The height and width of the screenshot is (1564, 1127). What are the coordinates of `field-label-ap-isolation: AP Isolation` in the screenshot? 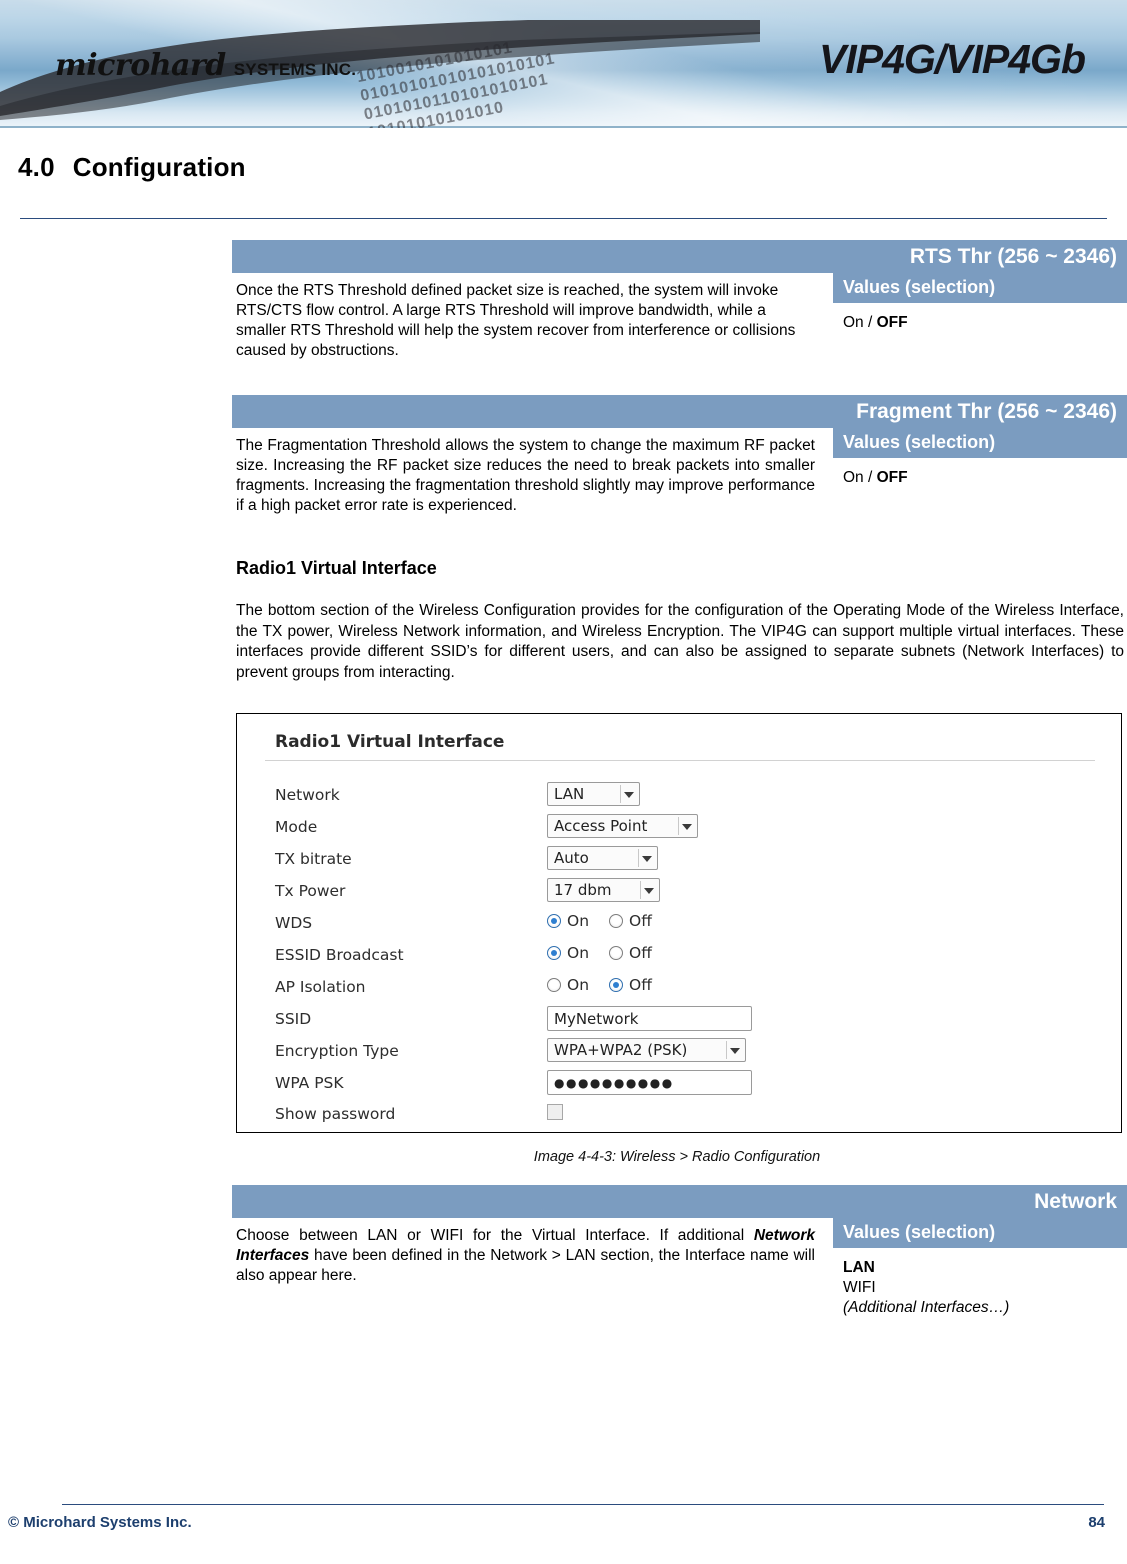 It's located at (320, 987).